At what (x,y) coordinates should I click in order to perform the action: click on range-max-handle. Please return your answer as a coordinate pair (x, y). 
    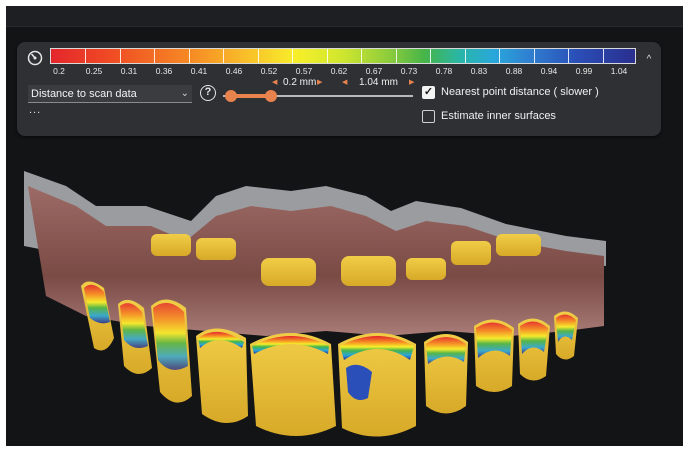
    Looking at the image, I should click on (271, 96).